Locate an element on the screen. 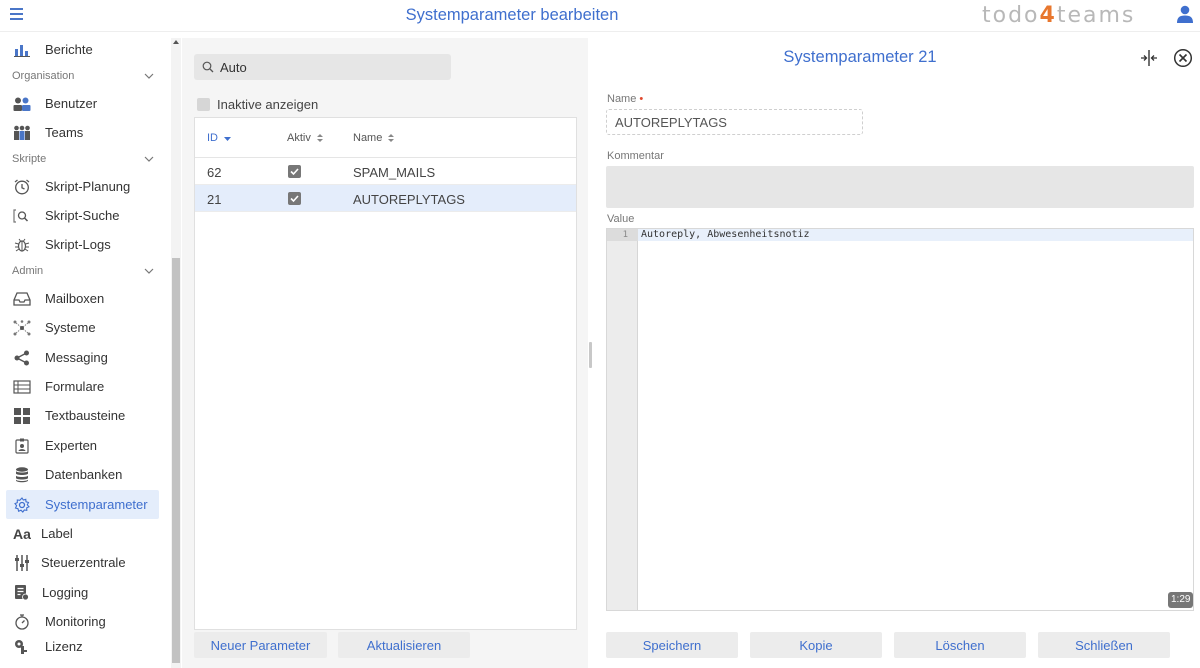 This screenshot has height=668, width=1200. search-box is located at coordinates (322, 67).